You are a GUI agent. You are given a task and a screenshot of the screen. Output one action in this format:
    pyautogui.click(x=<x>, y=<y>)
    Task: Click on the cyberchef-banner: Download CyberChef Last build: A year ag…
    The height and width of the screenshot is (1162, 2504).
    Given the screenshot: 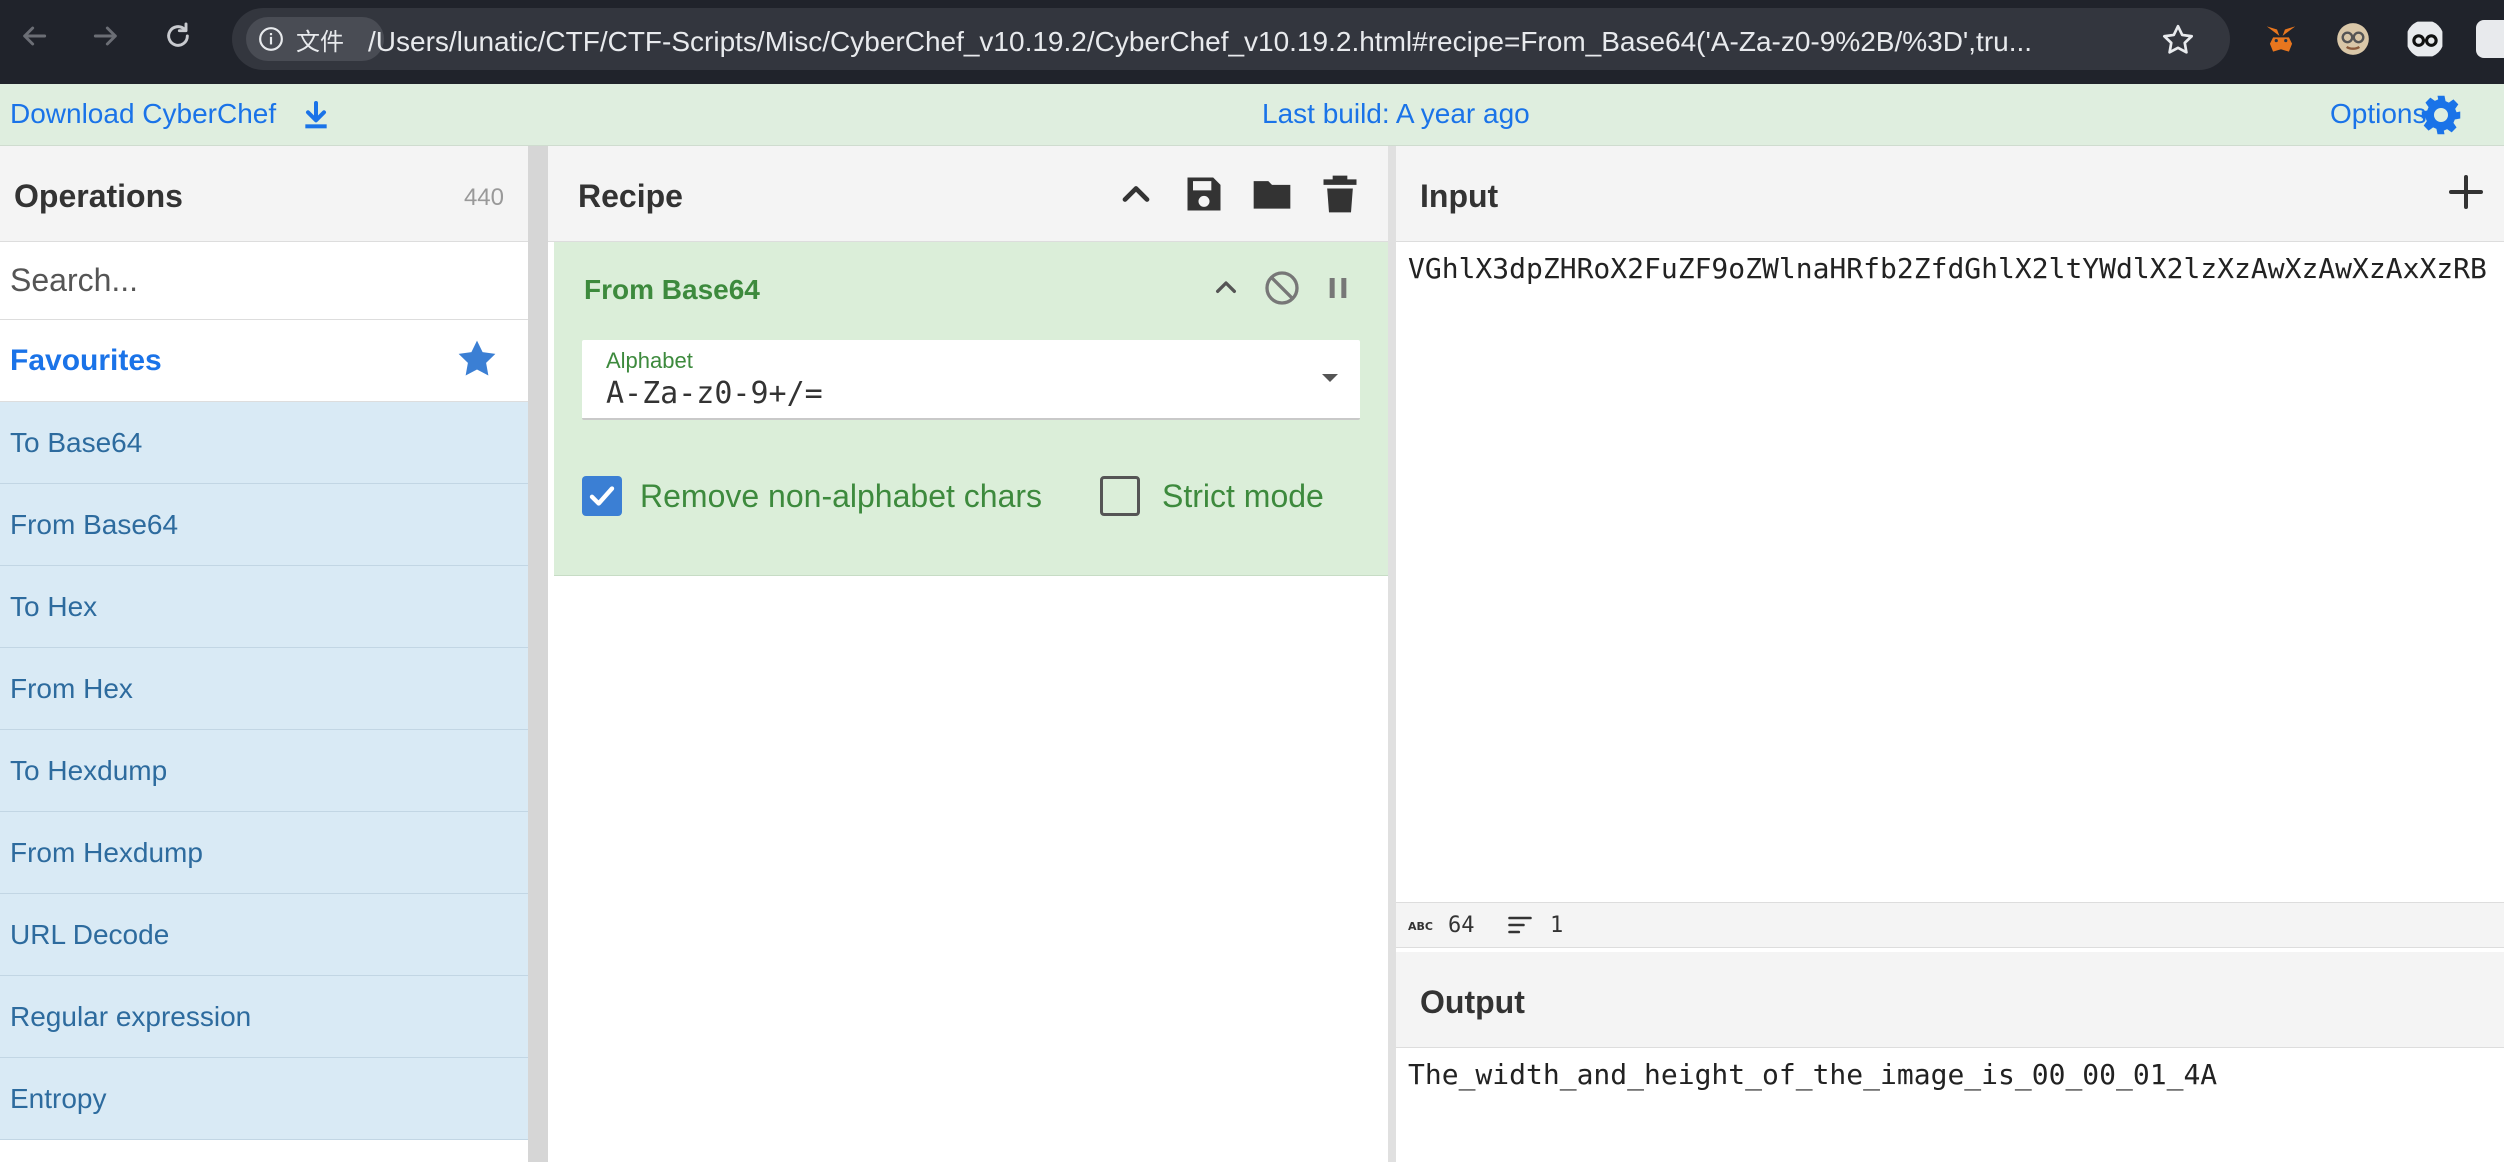 What is the action you would take?
    pyautogui.click(x=1252, y=115)
    